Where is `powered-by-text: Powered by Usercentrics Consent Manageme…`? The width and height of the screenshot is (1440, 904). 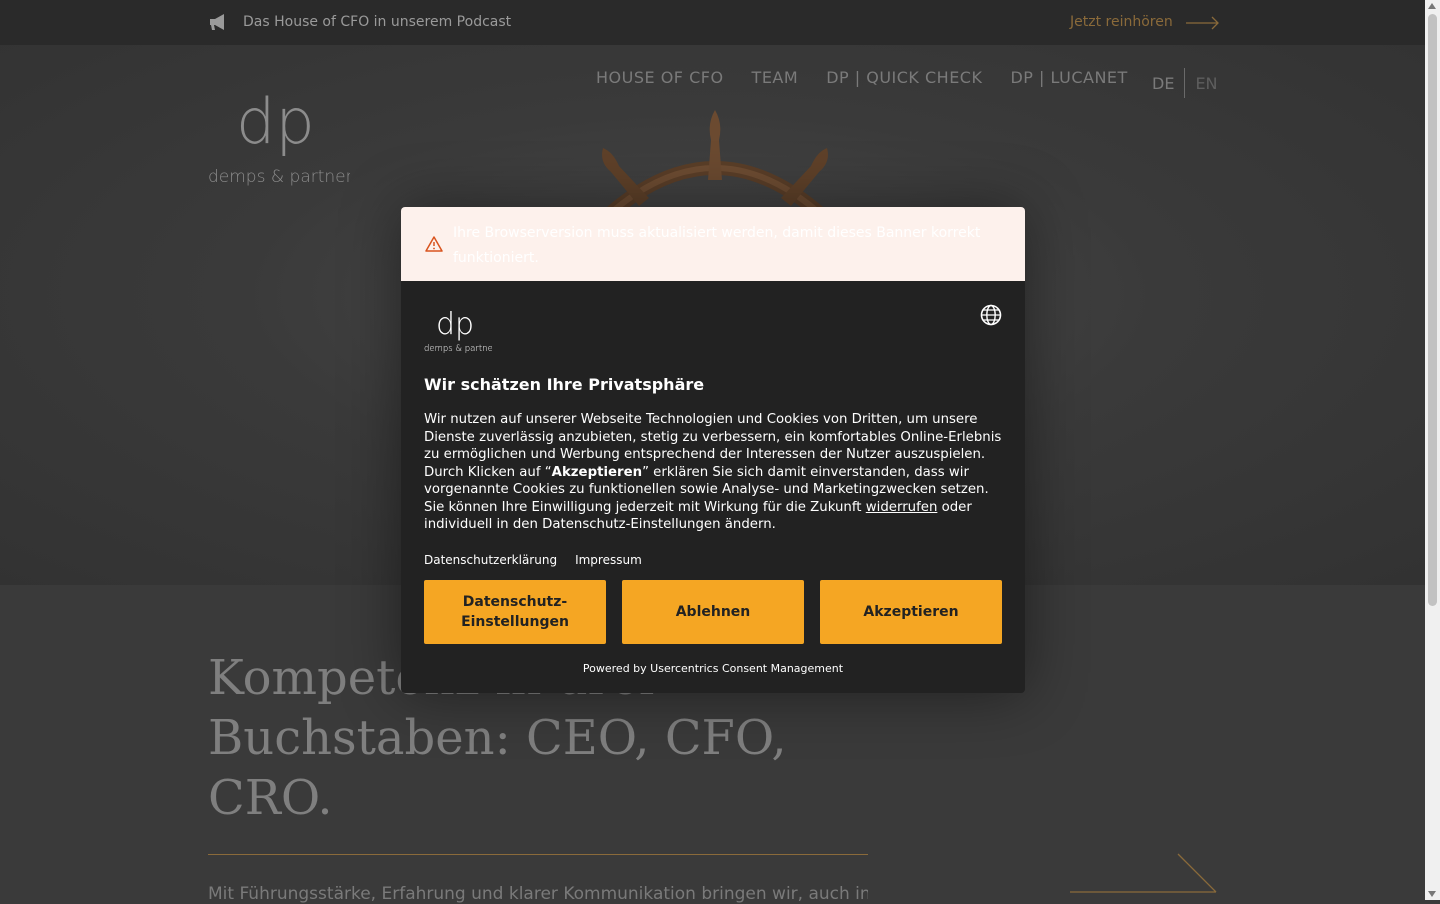
powered-by-text: Powered by Usercentrics Consent Manageme… is located at coordinates (713, 668).